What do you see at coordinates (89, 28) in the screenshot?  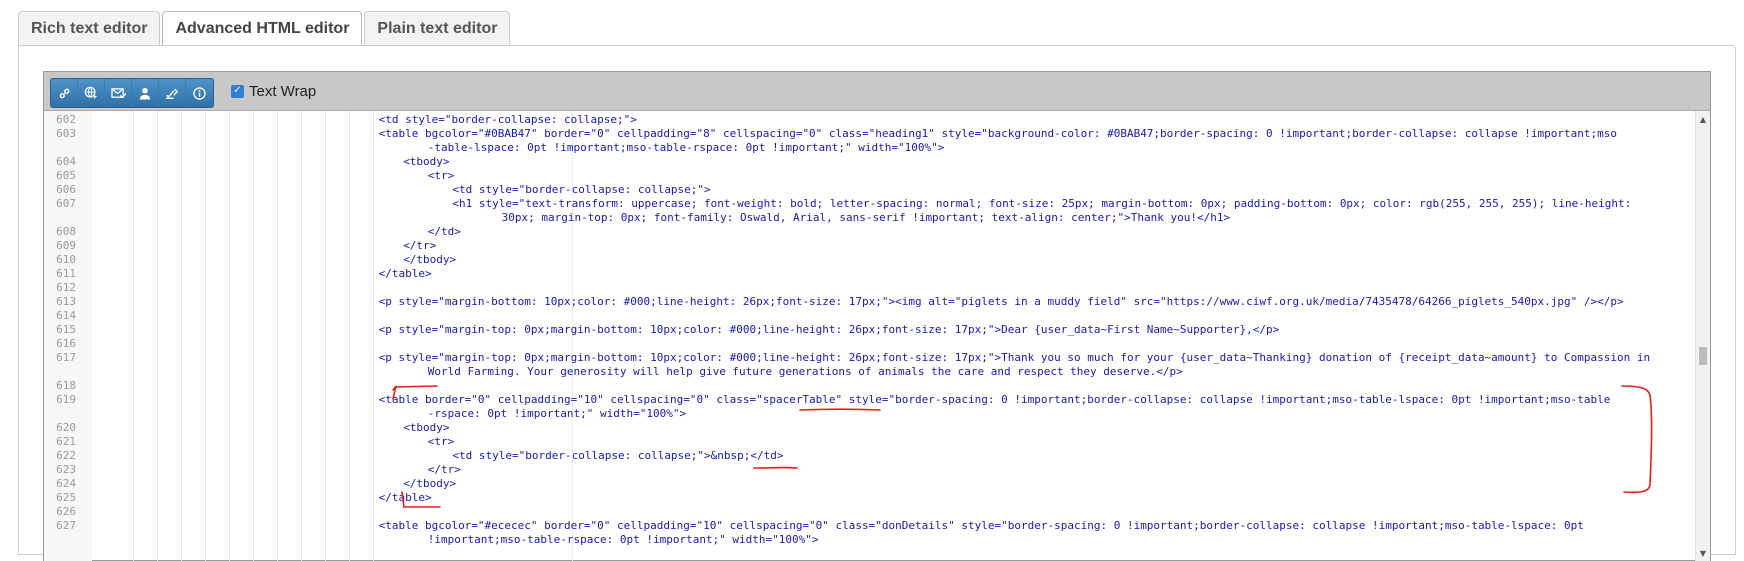 I see `tab-rich-text-editor: Rich text editor` at bounding box center [89, 28].